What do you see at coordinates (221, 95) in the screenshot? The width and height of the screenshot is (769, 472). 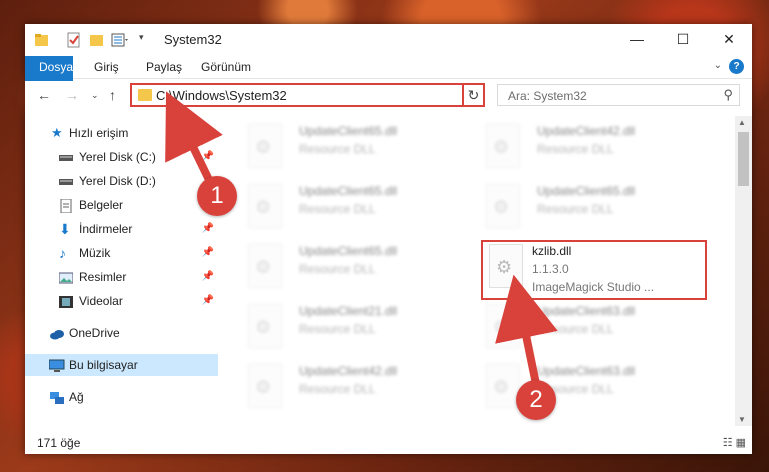 I see `address-path: C:\Windows\System32` at bounding box center [221, 95].